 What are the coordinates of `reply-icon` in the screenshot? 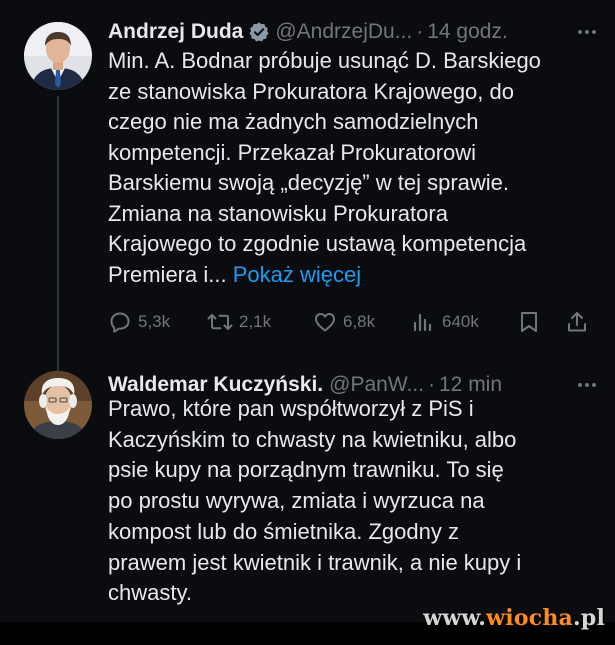 It's located at (120, 322).